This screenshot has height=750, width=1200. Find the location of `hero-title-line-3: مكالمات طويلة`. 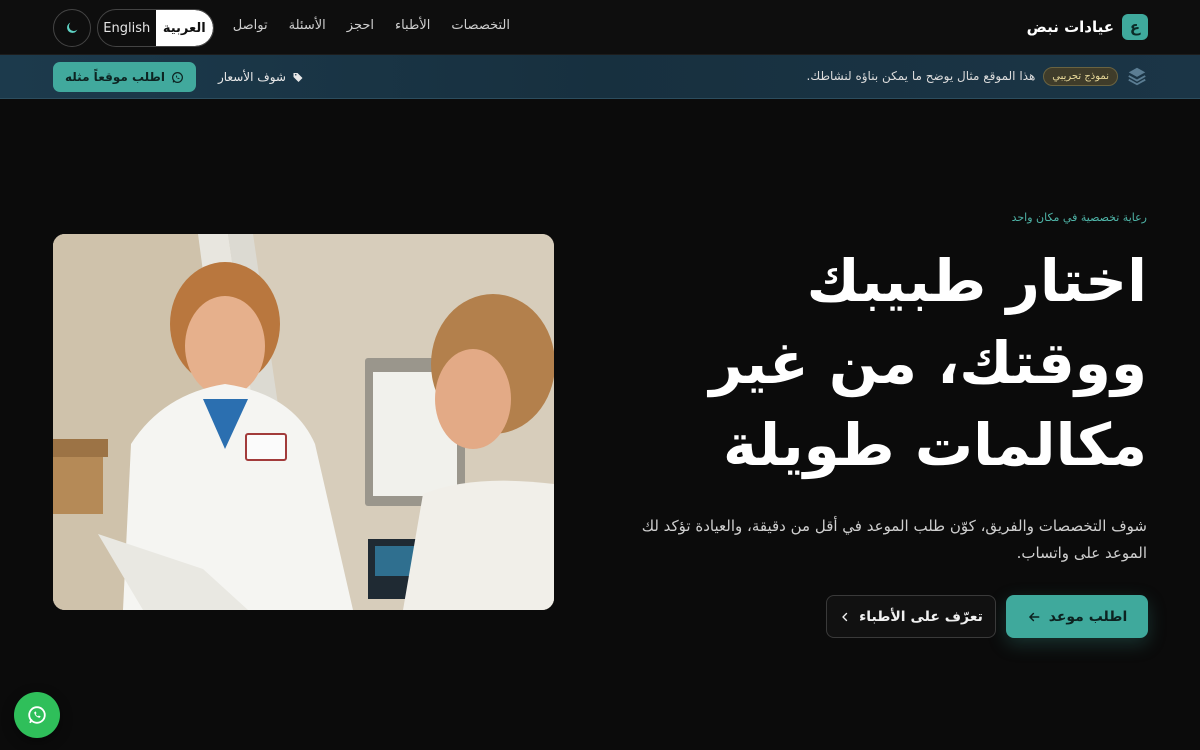

hero-title-line-3: مكالمات طويلة is located at coordinates (935, 445).